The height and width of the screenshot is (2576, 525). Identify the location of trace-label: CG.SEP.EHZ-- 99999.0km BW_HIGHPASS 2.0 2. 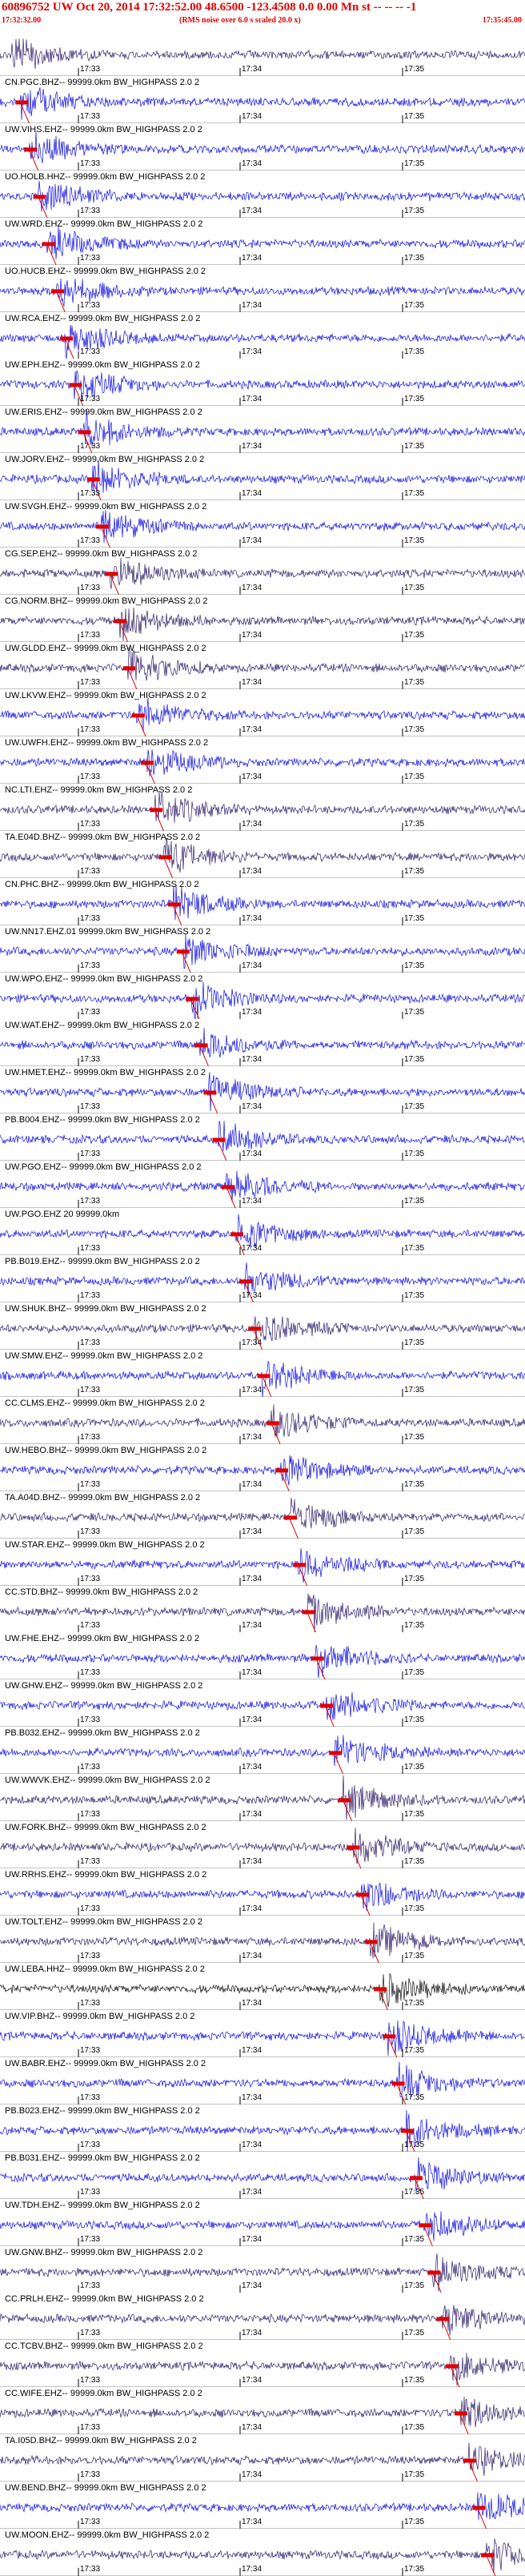
(101, 554).